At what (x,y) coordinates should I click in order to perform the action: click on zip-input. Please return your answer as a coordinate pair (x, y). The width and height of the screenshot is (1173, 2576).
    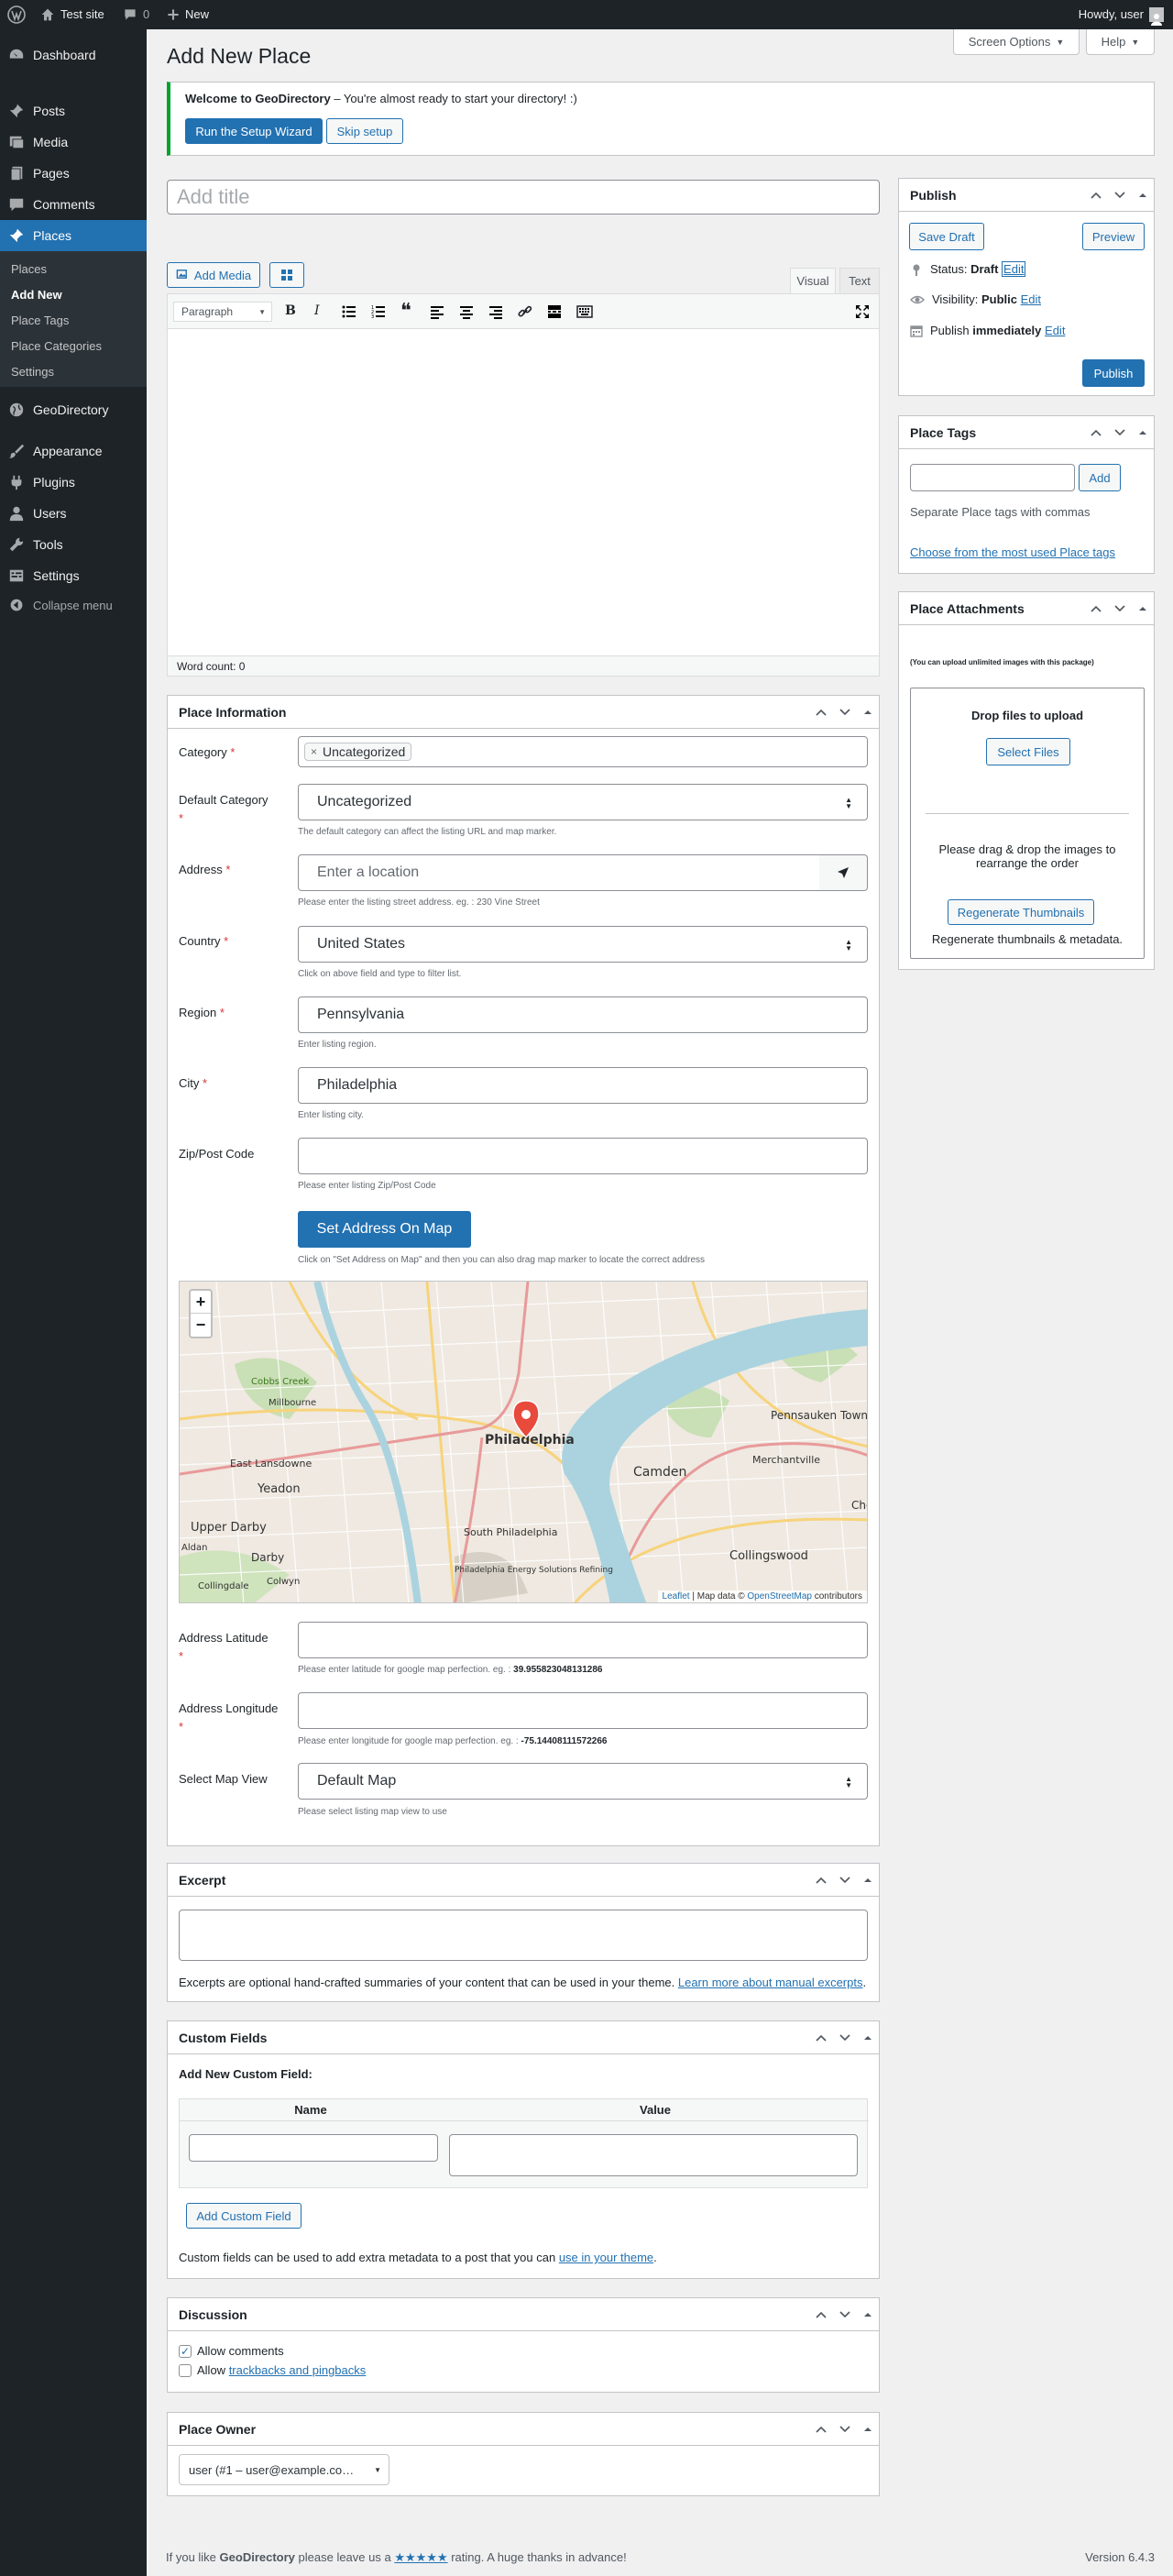
    Looking at the image, I should click on (583, 1156).